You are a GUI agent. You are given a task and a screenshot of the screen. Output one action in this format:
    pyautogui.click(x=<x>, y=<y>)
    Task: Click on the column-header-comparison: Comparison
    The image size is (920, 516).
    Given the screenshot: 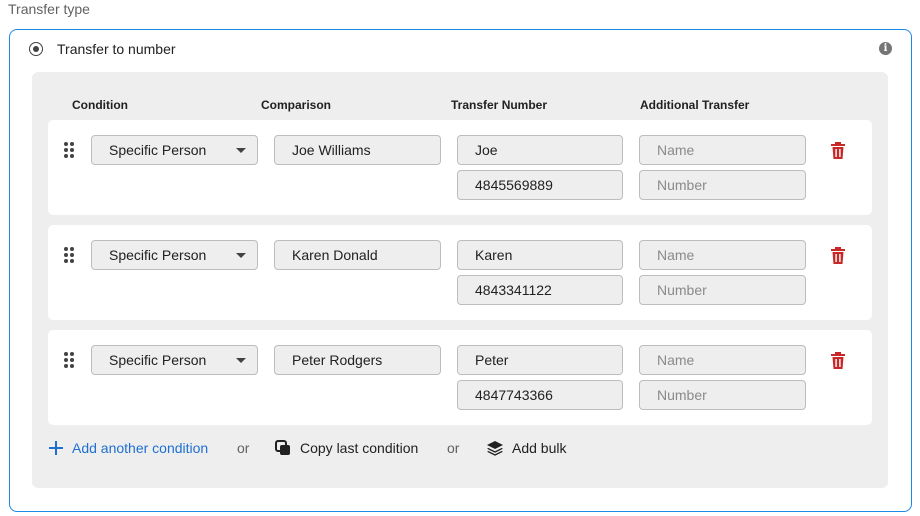 What is the action you would take?
    pyautogui.click(x=296, y=105)
    